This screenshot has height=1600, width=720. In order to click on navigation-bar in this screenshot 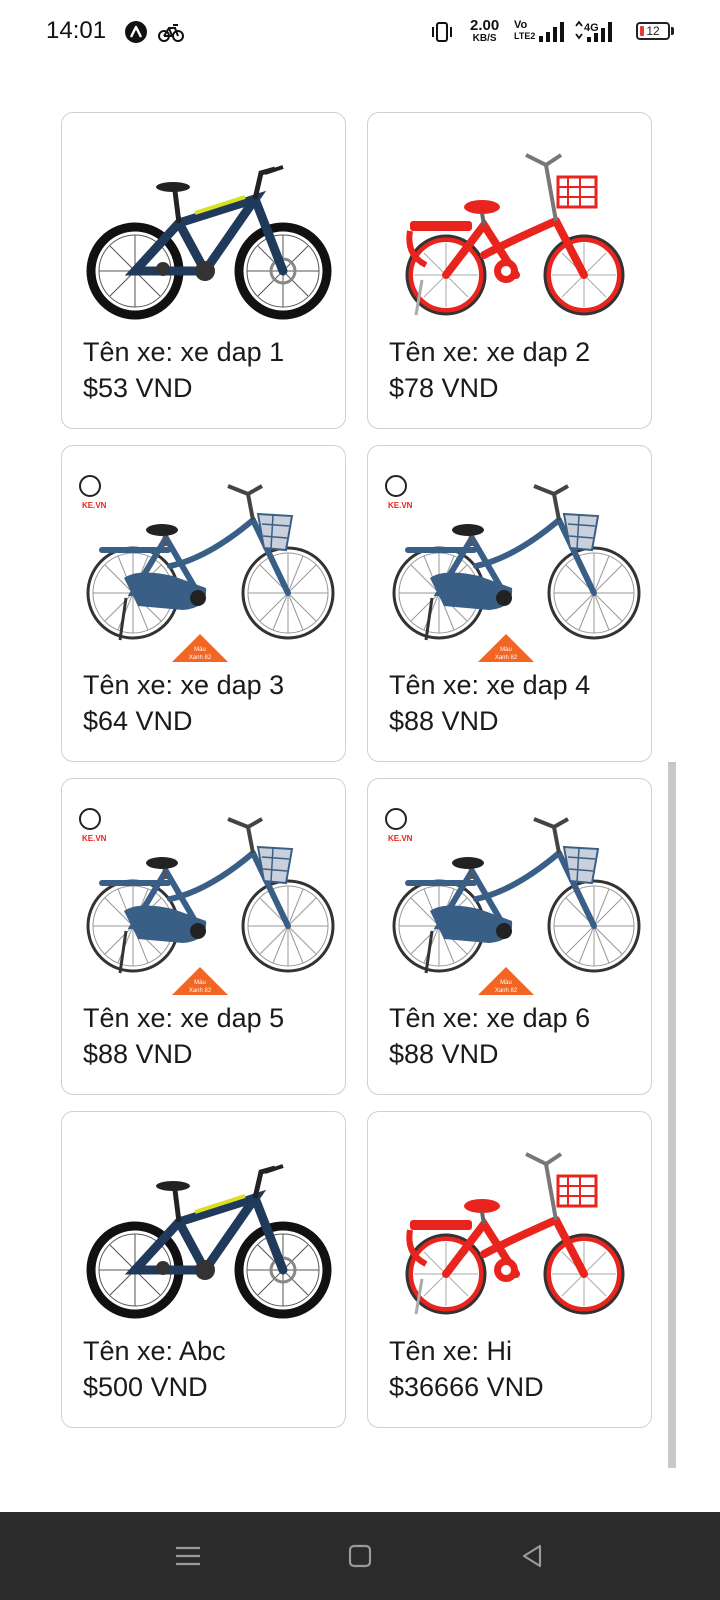, I will do `click(360, 1556)`.